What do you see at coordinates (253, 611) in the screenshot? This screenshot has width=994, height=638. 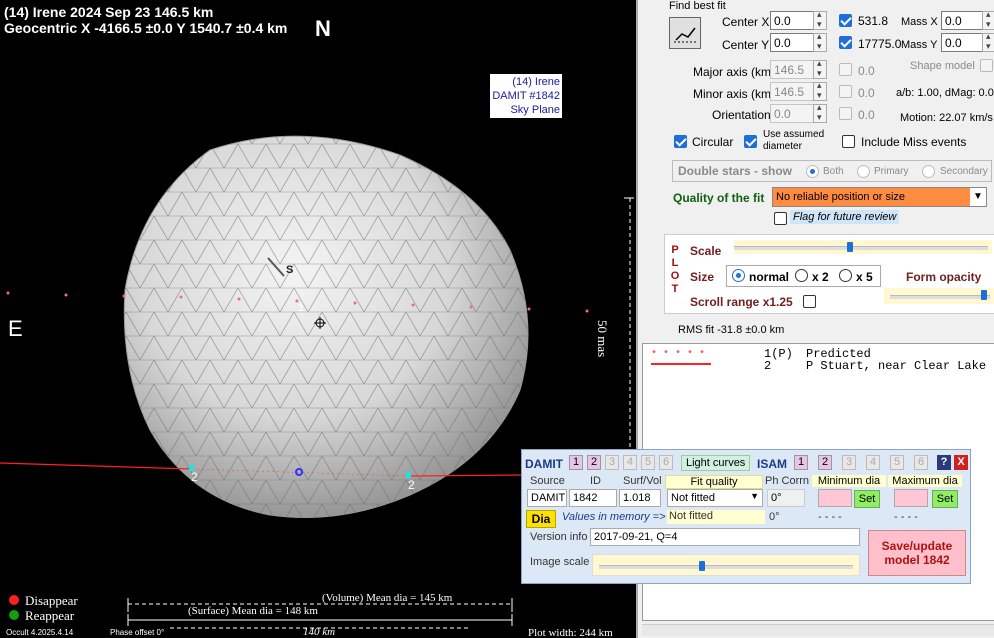 I see `surface-dia-label: (Surface) Mean dia = 148 km` at bounding box center [253, 611].